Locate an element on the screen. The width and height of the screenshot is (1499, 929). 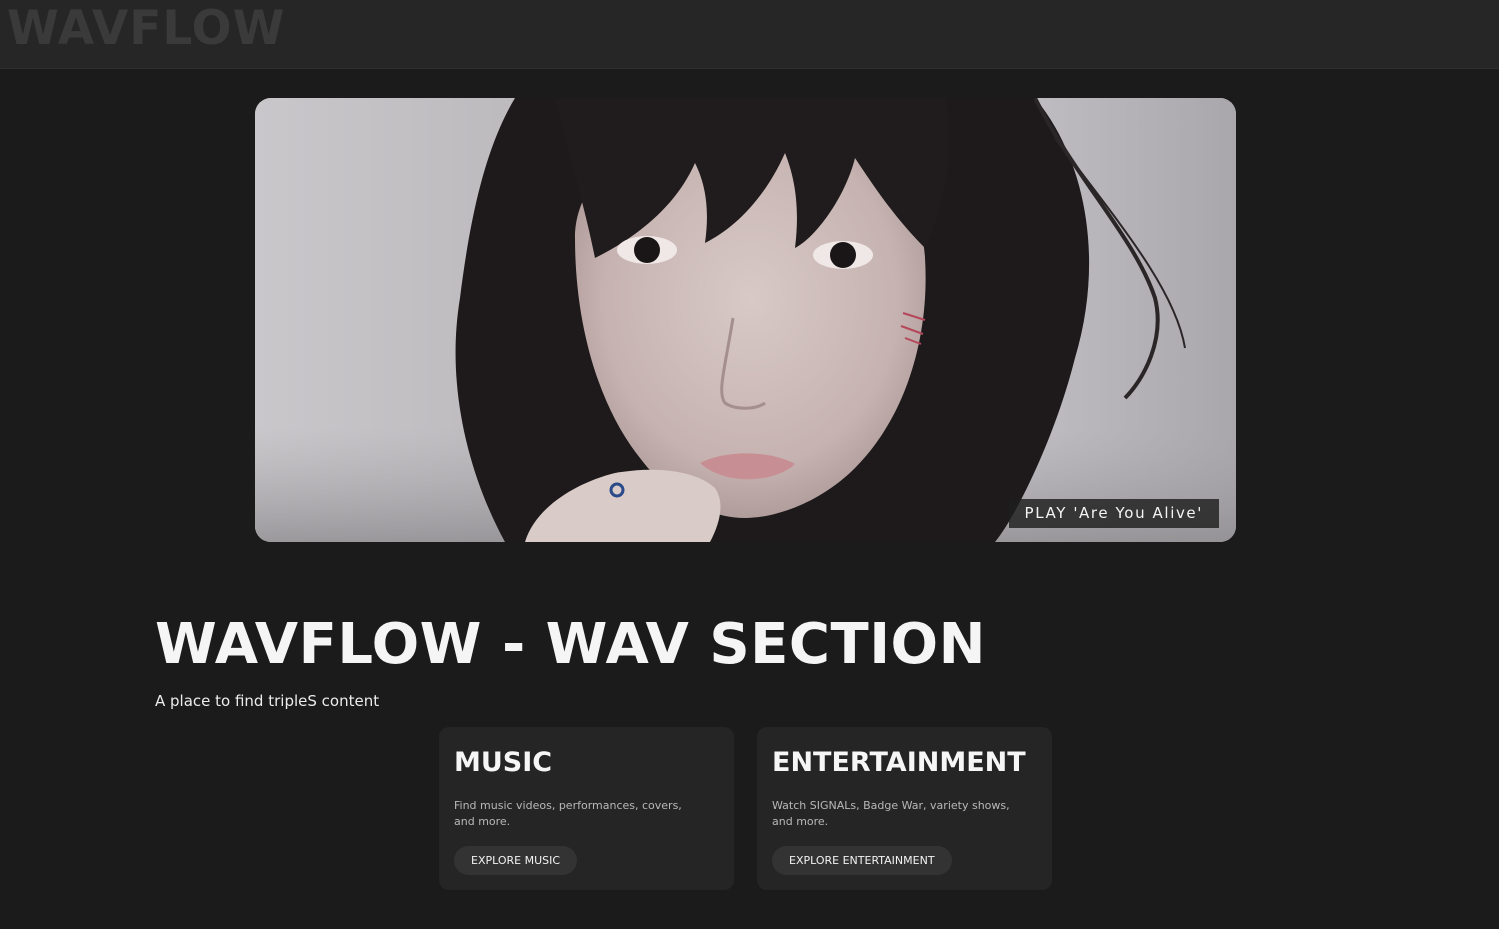
play-video-button: PLAY 'Are You Alive' is located at coordinates (1113, 513).